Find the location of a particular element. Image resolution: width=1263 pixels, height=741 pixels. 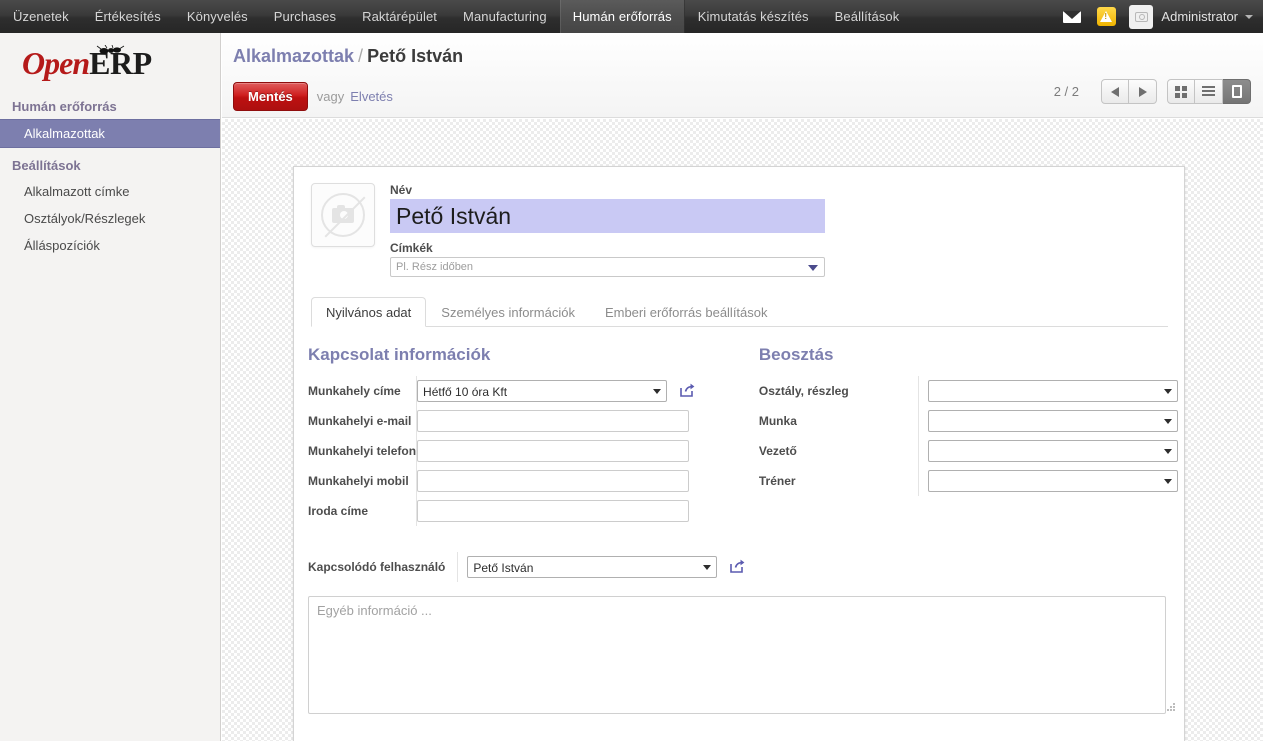

notes-textarea is located at coordinates (737, 655).